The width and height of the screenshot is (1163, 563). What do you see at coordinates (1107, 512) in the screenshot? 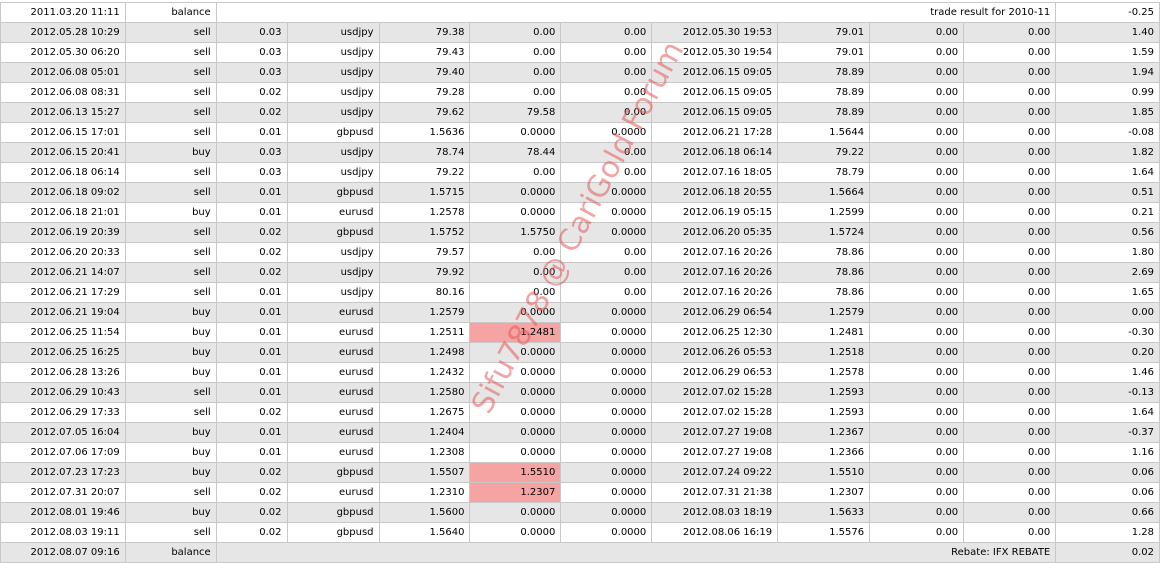
I see `trade-profit: 0.66` at bounding box center [1107, 512].